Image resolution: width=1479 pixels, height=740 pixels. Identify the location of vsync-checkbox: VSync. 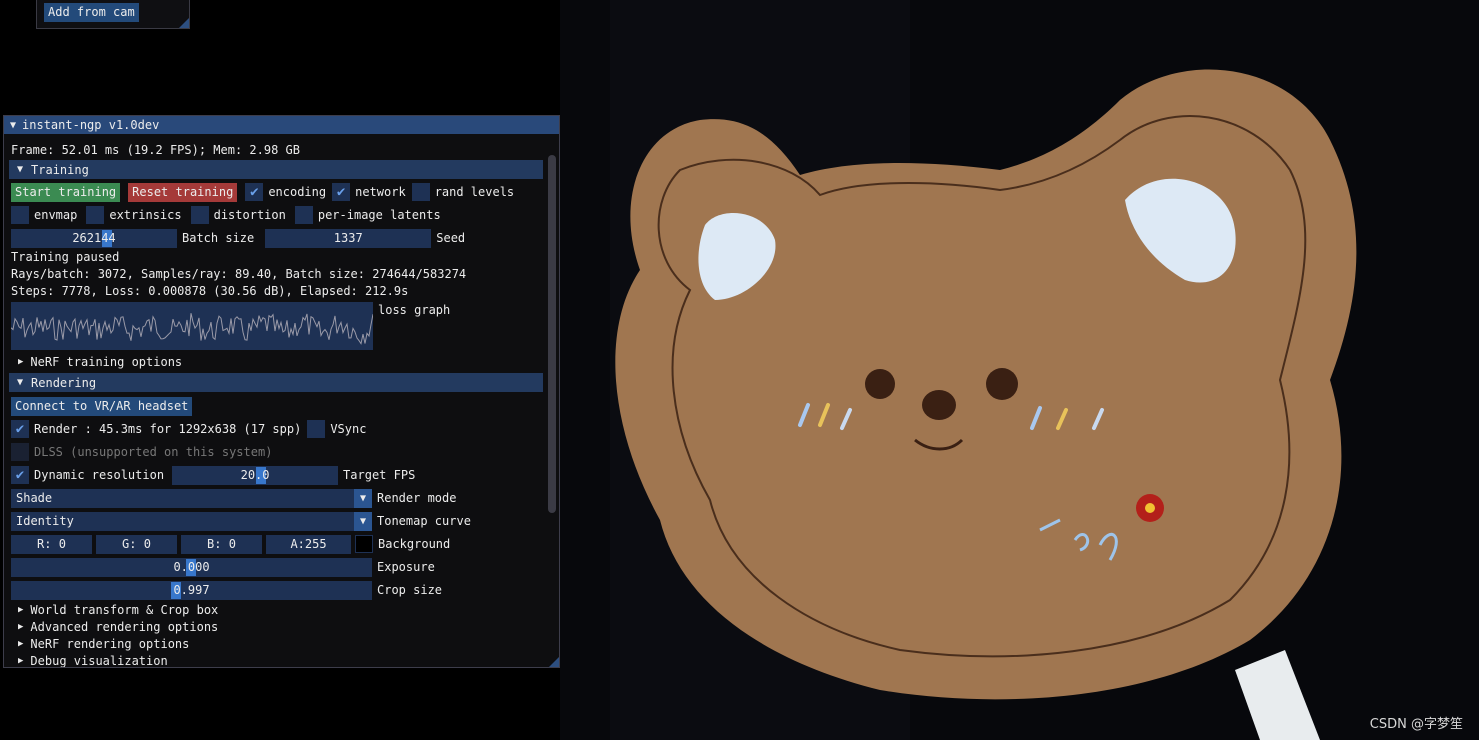
(336, 429).